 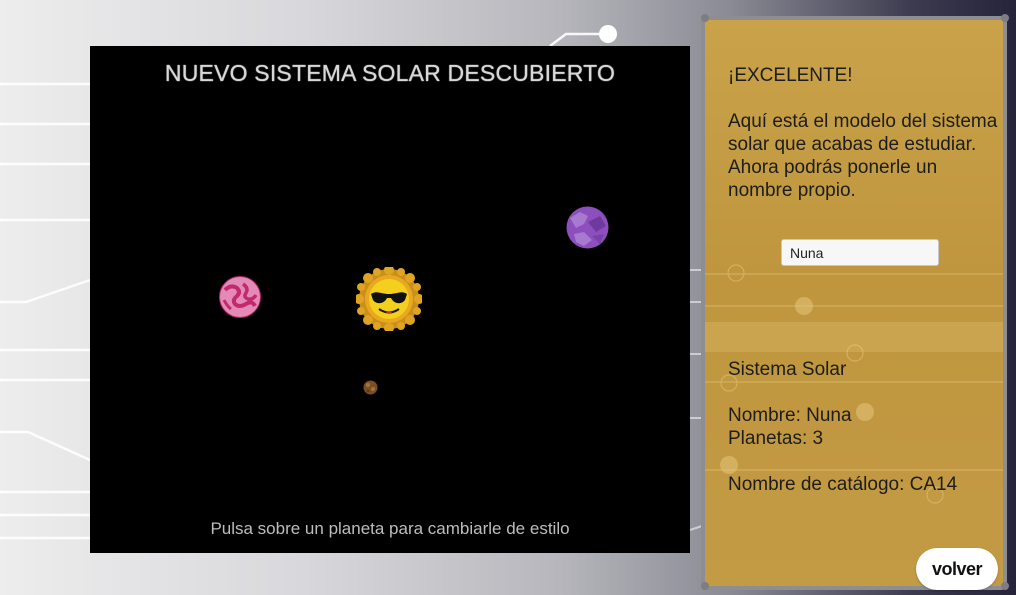 What do you see at coordinates (854, 337) in the screenshot?
I see `panel-separator` at bounding box center [854, 337].